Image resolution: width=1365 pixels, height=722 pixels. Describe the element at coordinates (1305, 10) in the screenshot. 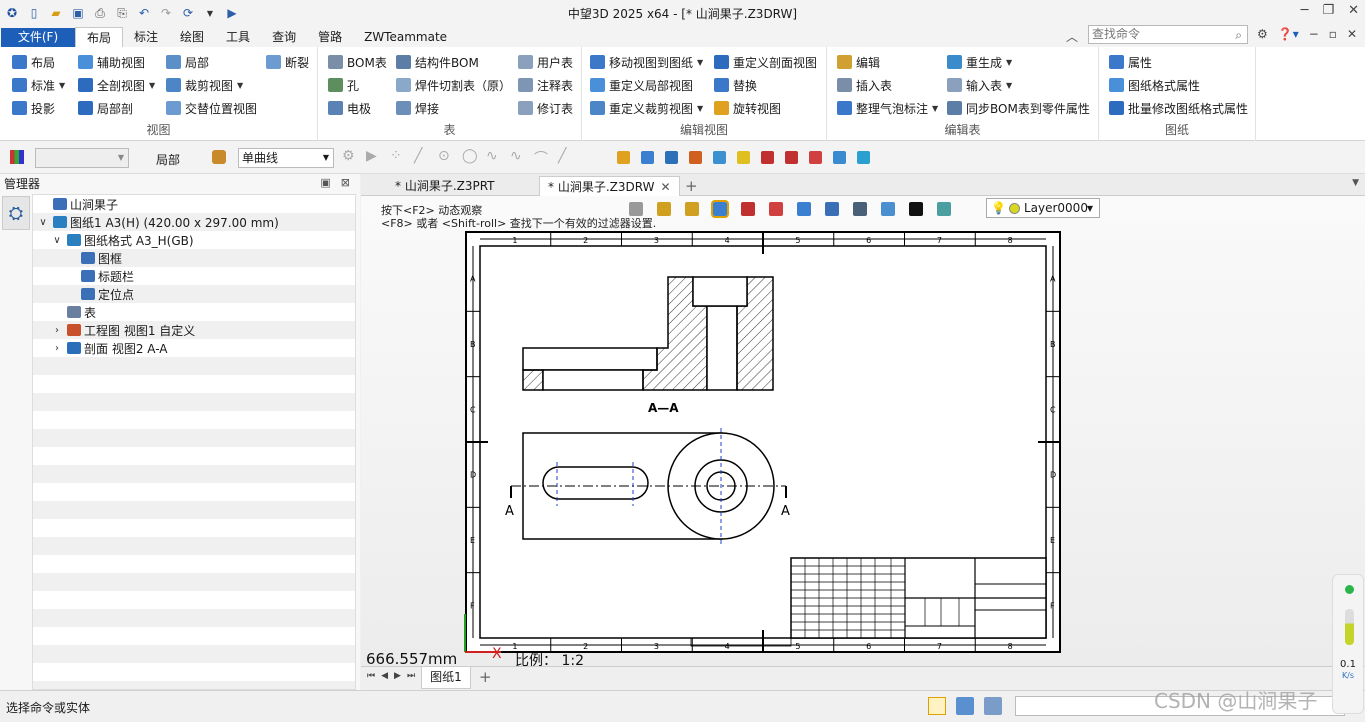

I see `minimize-button: ─` at that location.